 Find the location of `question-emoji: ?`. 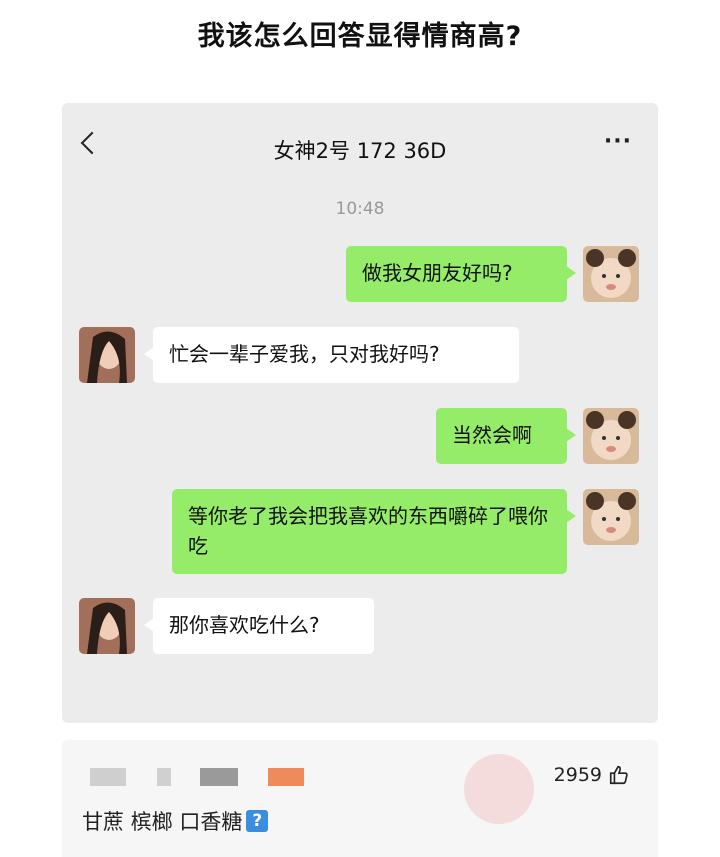

question-emoji: ? is located at coordinates (257, 821).